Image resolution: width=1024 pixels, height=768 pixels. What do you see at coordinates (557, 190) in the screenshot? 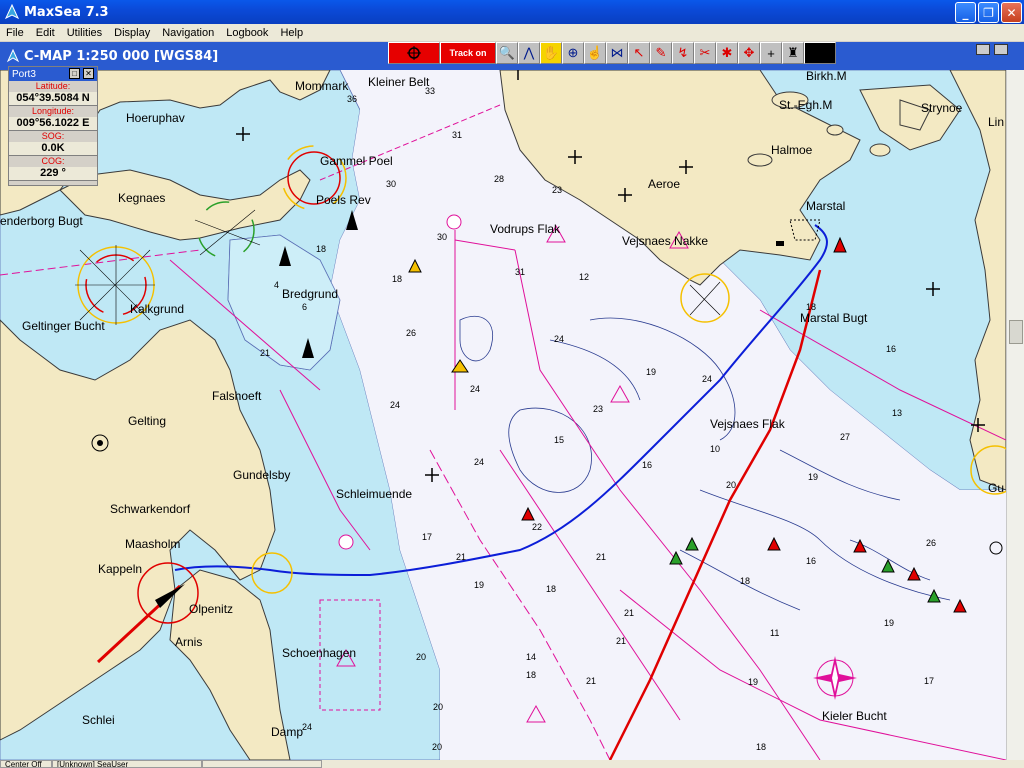
I see `depth-label: 23` at bounding box center [557, 190].